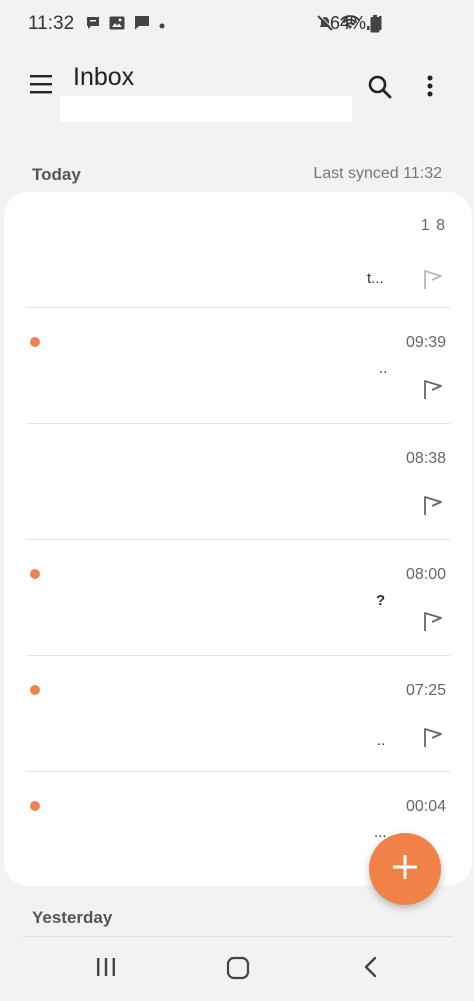 This screenshot has height=1001, width=474. Describe the element at coordinates (56, 174) in the screenshot. I see `section-header-today: Today` at that location.